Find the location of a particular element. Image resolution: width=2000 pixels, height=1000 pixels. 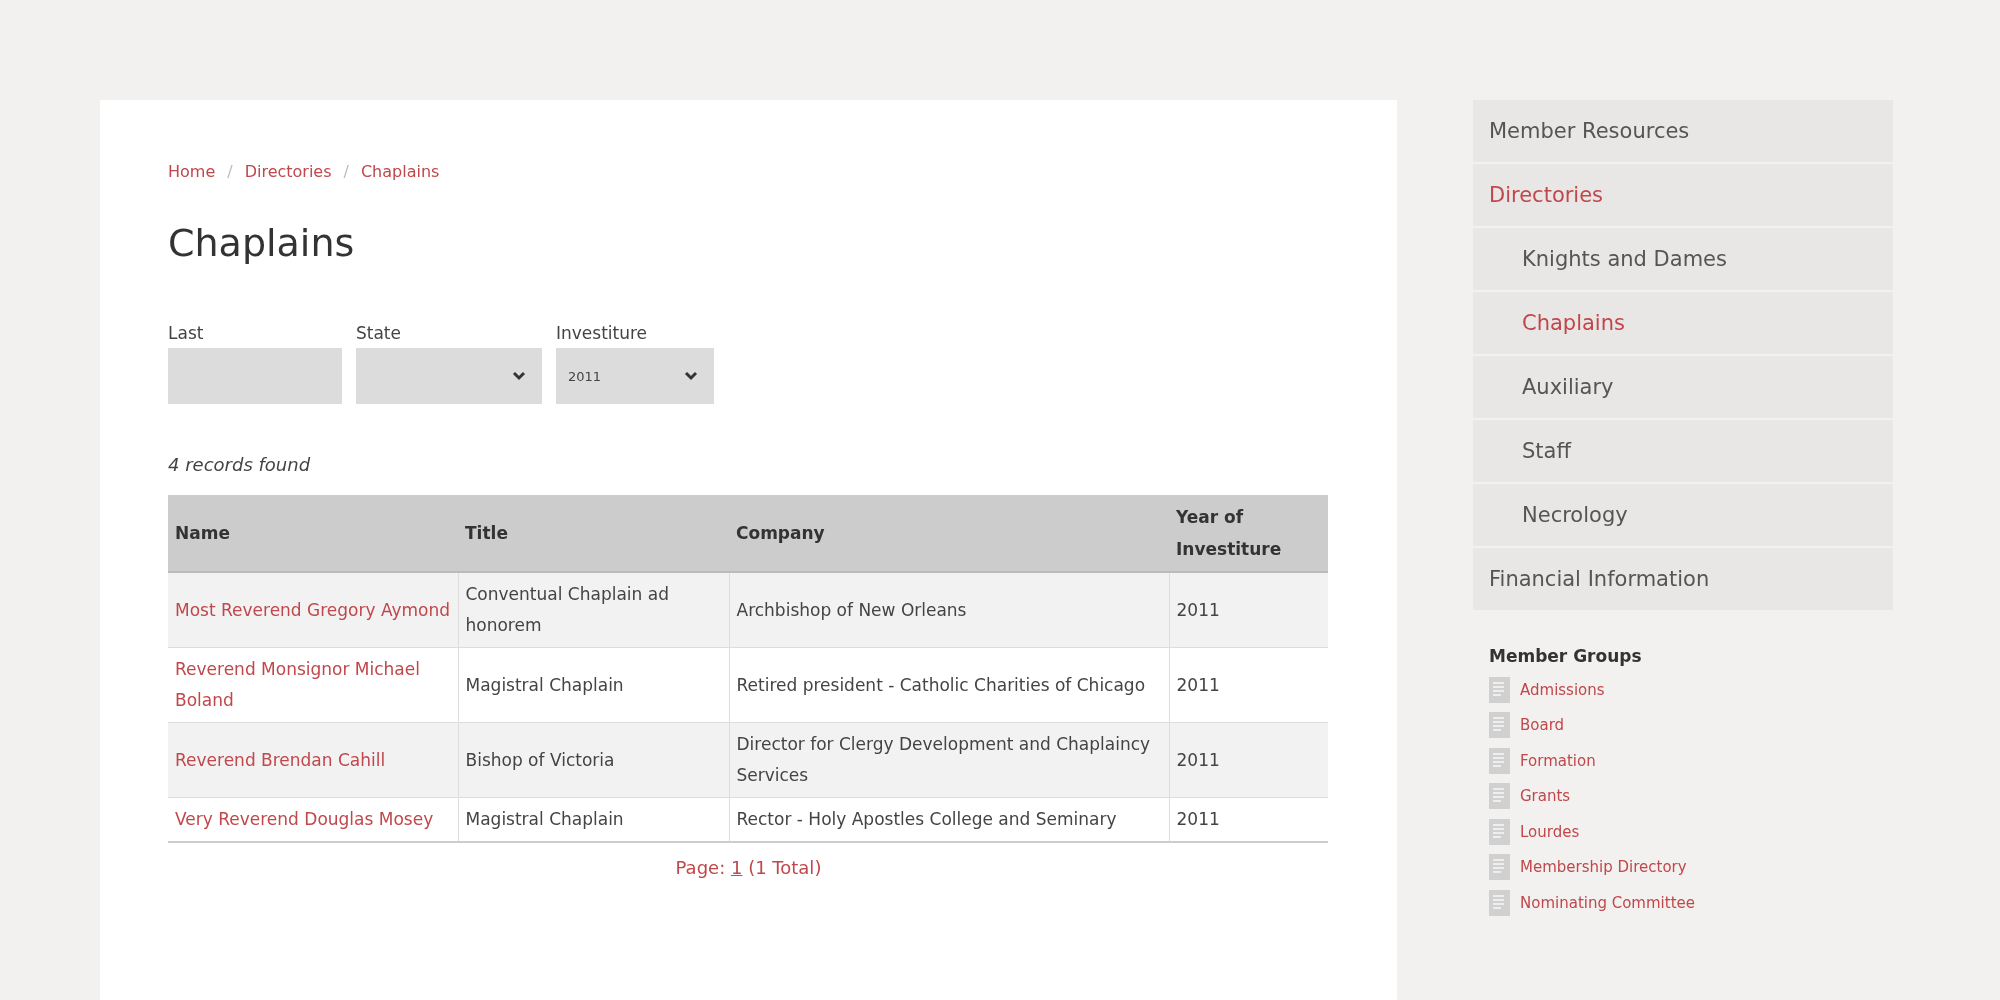

name-link: Reverend Monsignor Michael Boland is located at coordinates (313, 685).